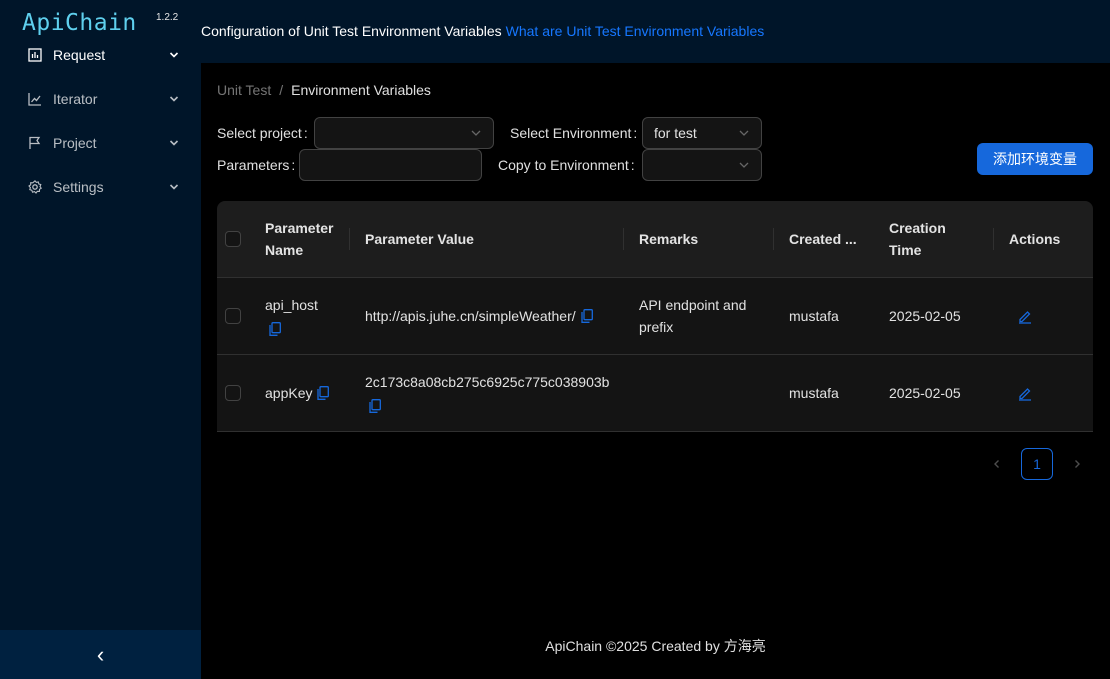 The image size is (1110, 679). I want to click on header-parameter-value: Parameter Value, so click(486, 239).